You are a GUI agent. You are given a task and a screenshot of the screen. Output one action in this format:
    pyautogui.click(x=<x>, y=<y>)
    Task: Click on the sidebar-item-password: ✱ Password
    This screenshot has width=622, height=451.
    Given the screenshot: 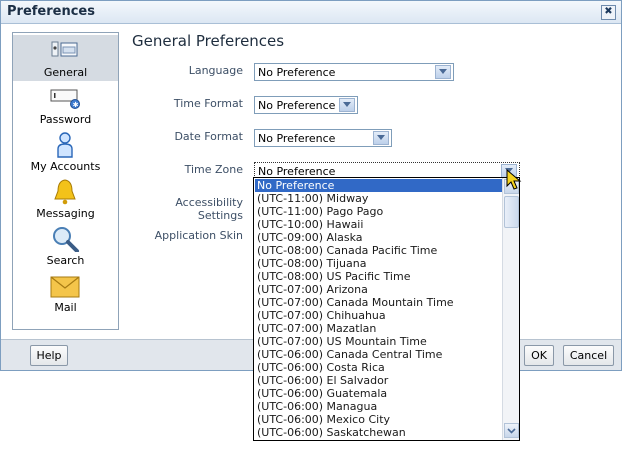 What is the action you would take?
    pyautogui.click(x=65, y=105)
    